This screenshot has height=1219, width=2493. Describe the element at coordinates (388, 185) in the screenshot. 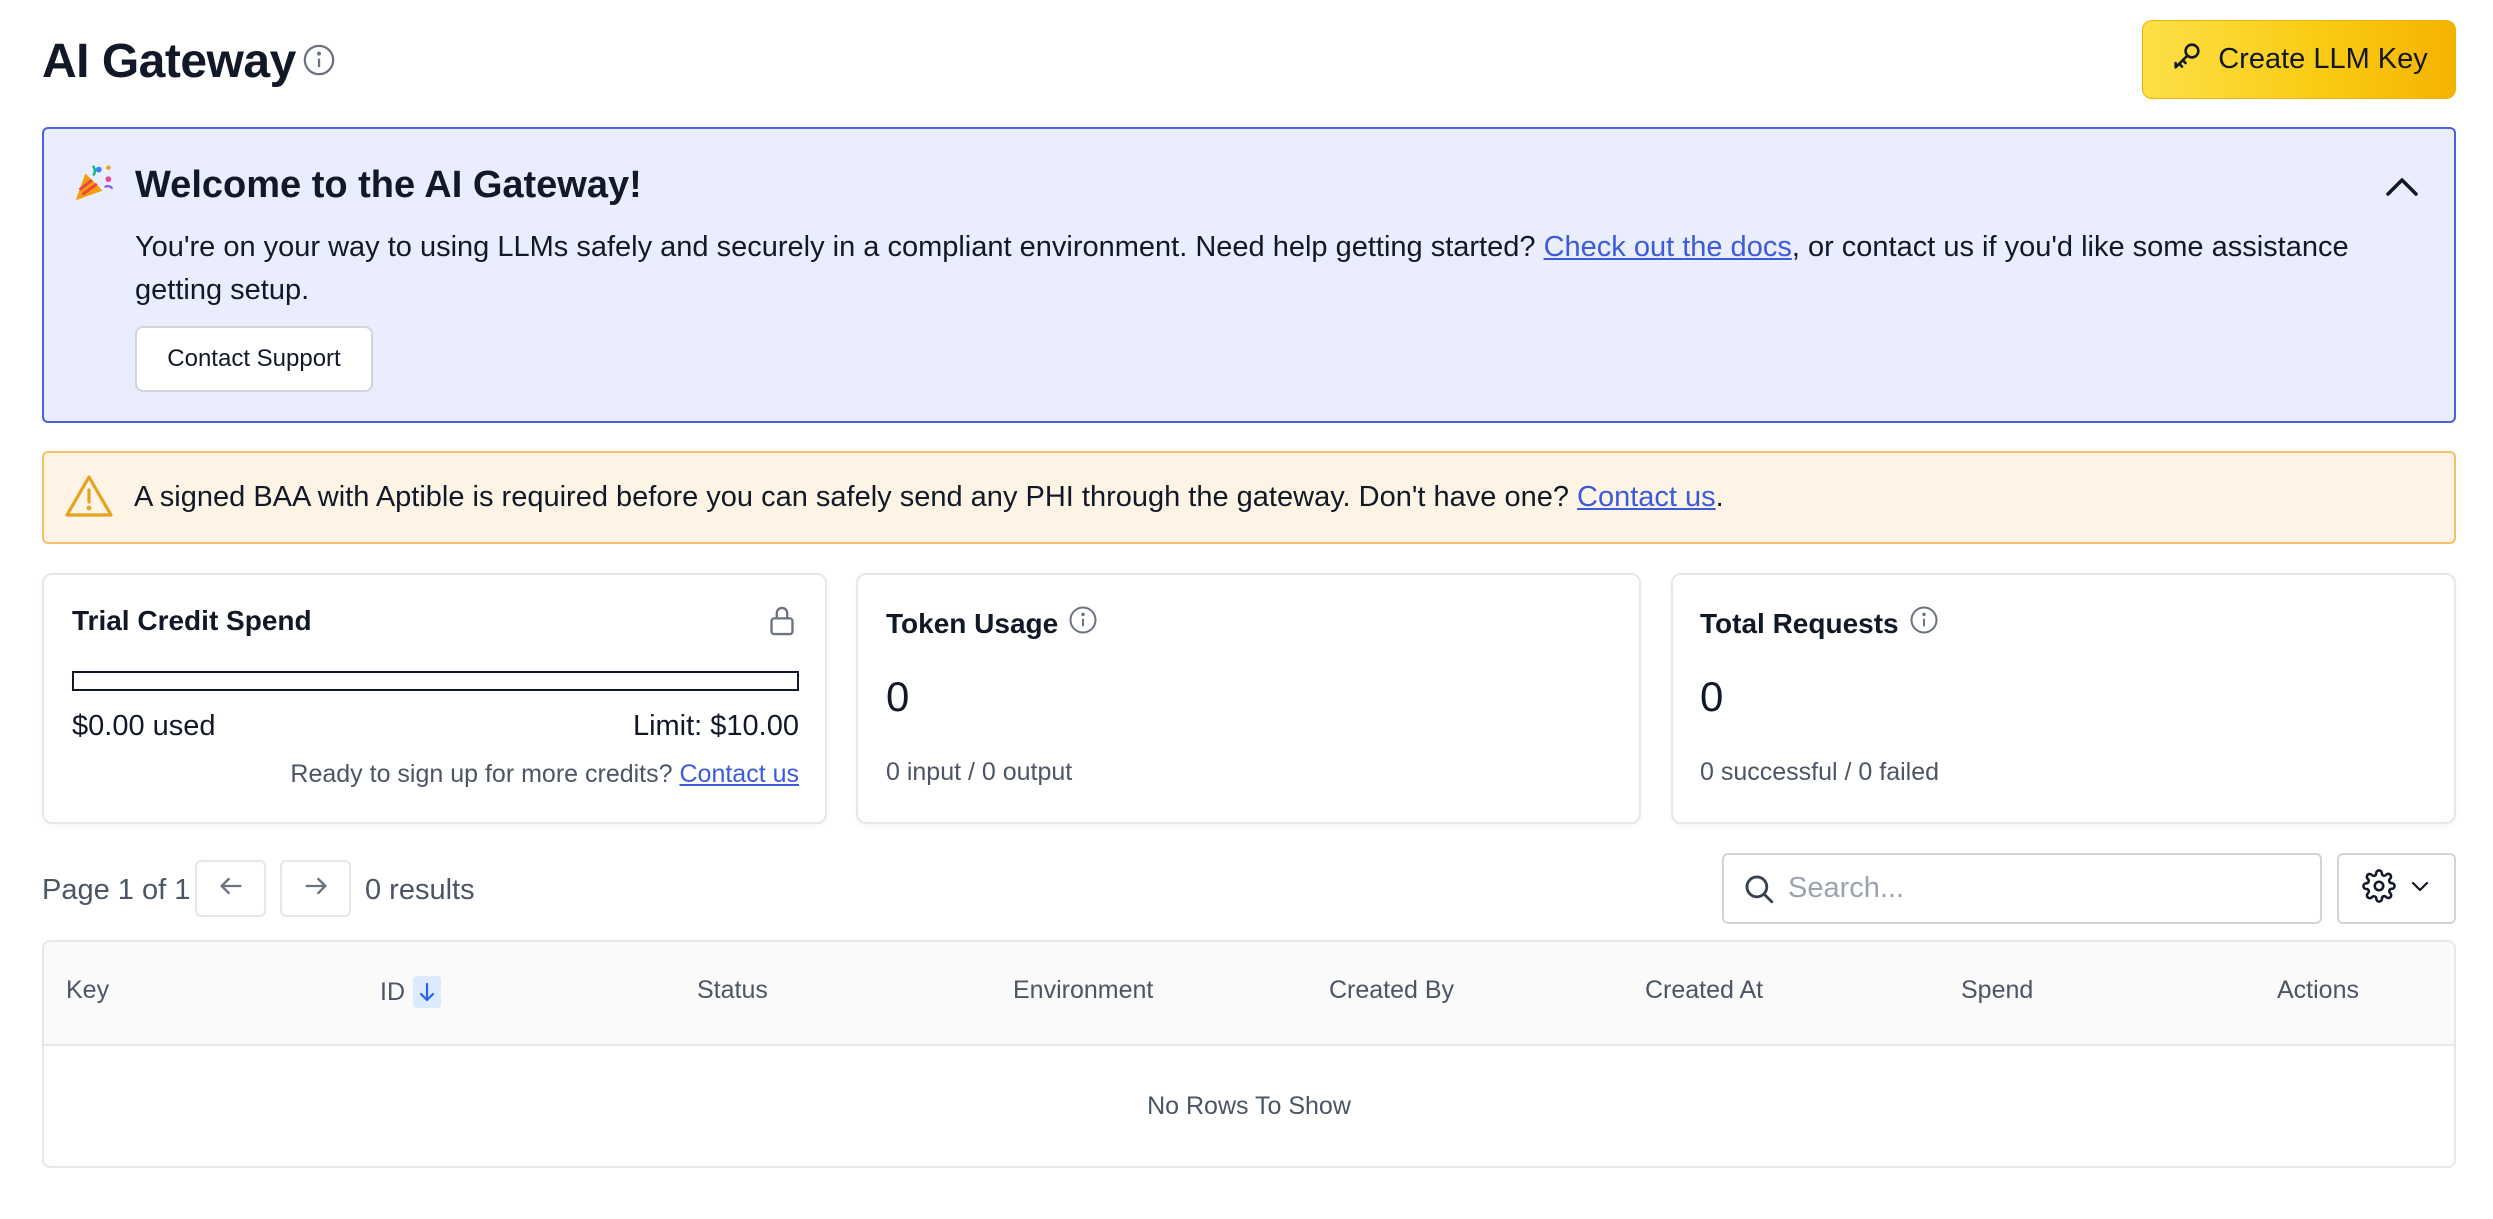

I see `welcome-title: Welcome to the AI Gateway!` at that location.